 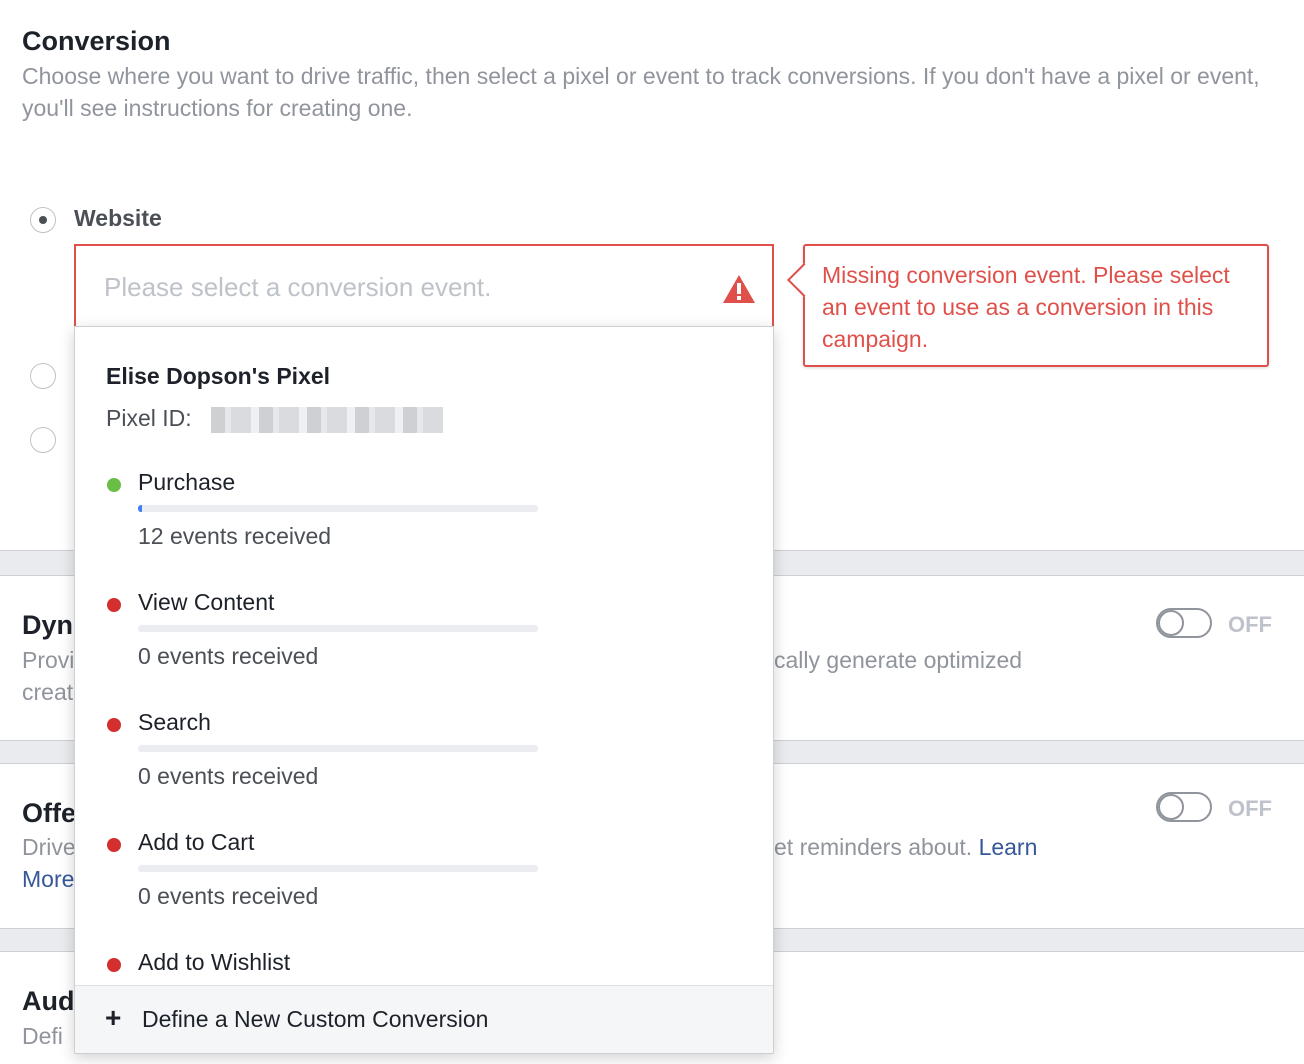 I want to click on event-progress-fill, so click(x=140, y=508).